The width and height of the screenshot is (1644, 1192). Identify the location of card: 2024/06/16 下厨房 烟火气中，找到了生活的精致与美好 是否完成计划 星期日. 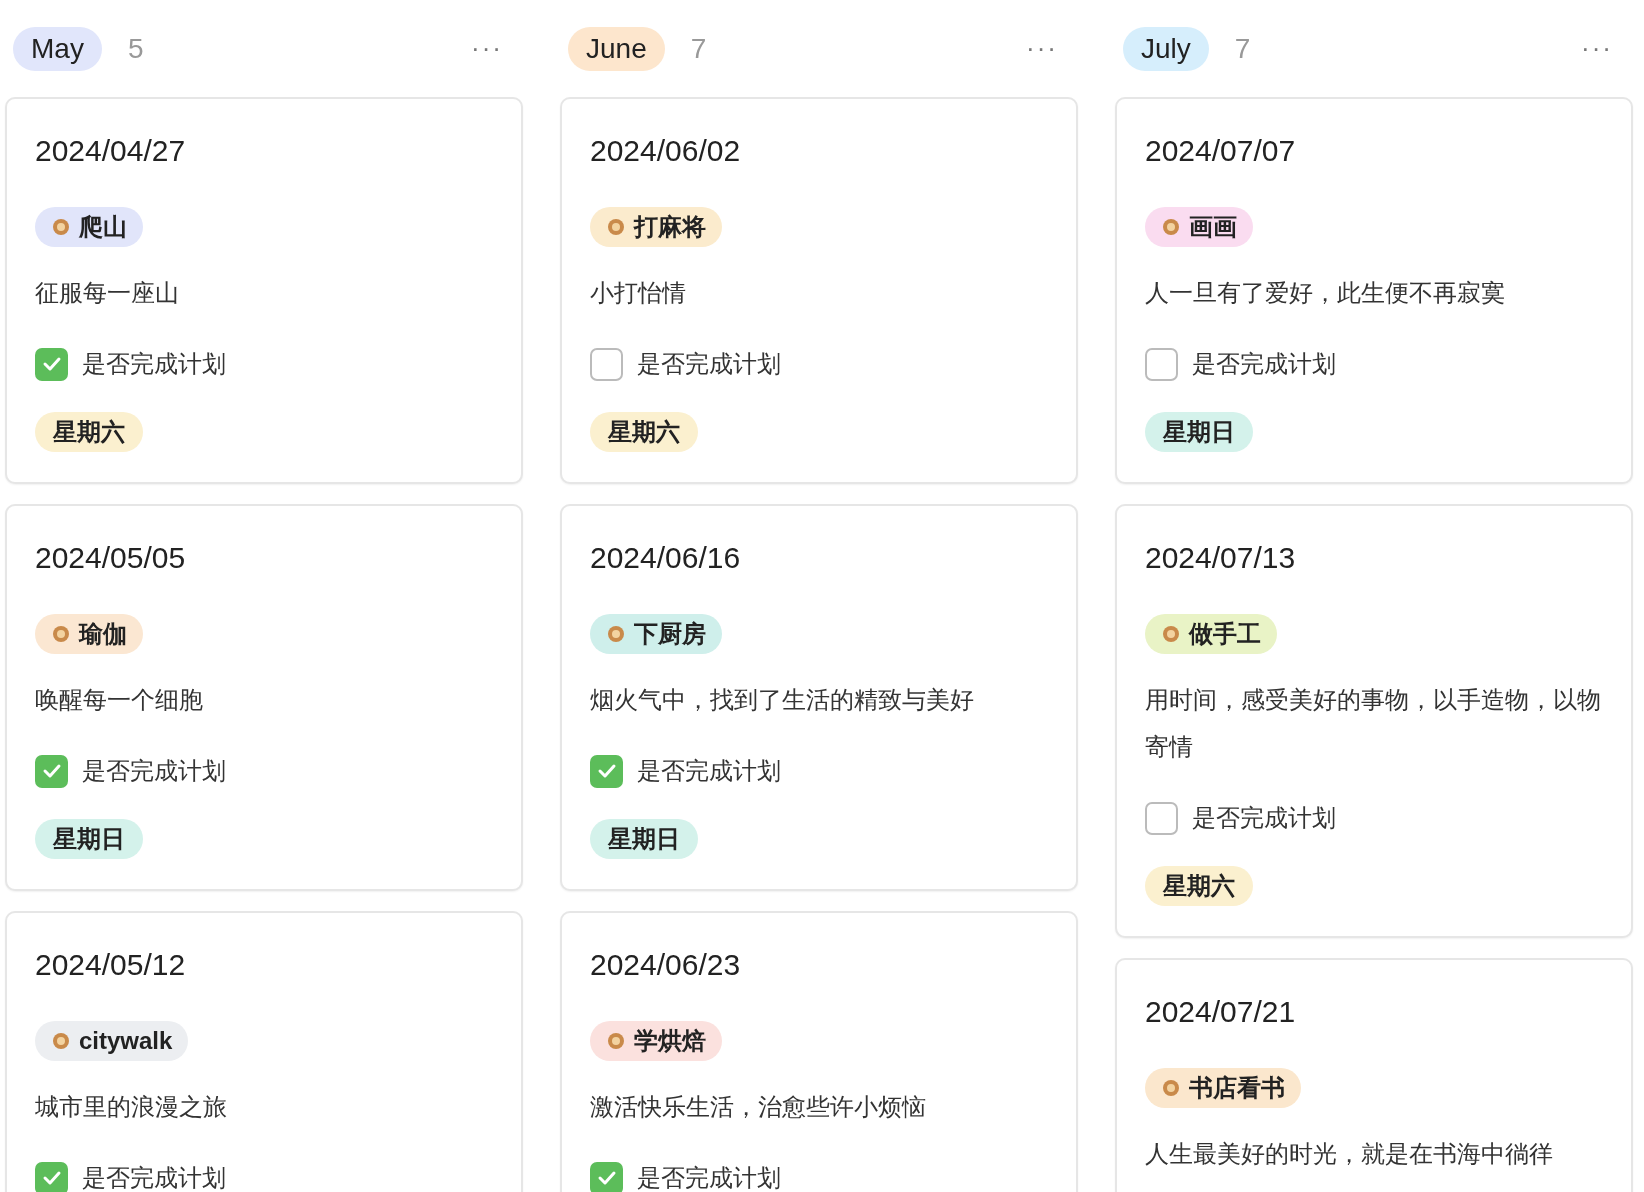
(819, 697).